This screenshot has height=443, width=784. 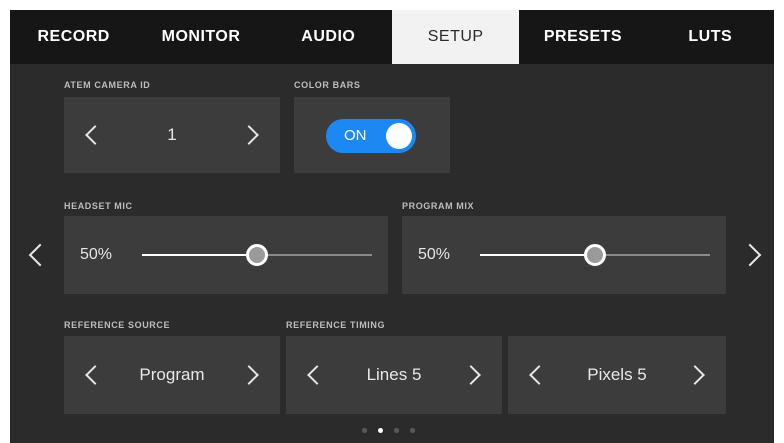 I want to click on reference-source-label: REFERENCE SOURCE, so click(x=117, y=325).